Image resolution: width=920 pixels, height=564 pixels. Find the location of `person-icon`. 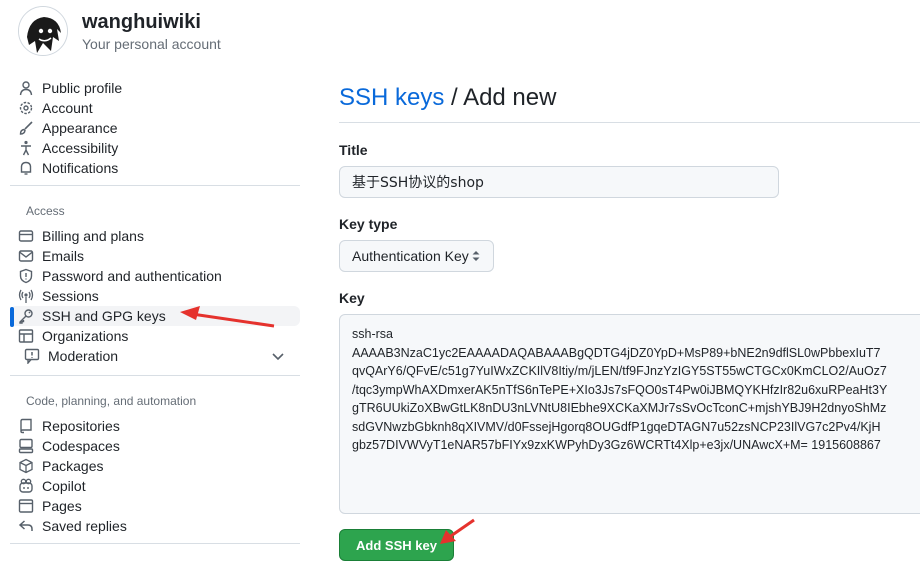

person-icon is located at coordinates (26, 88).